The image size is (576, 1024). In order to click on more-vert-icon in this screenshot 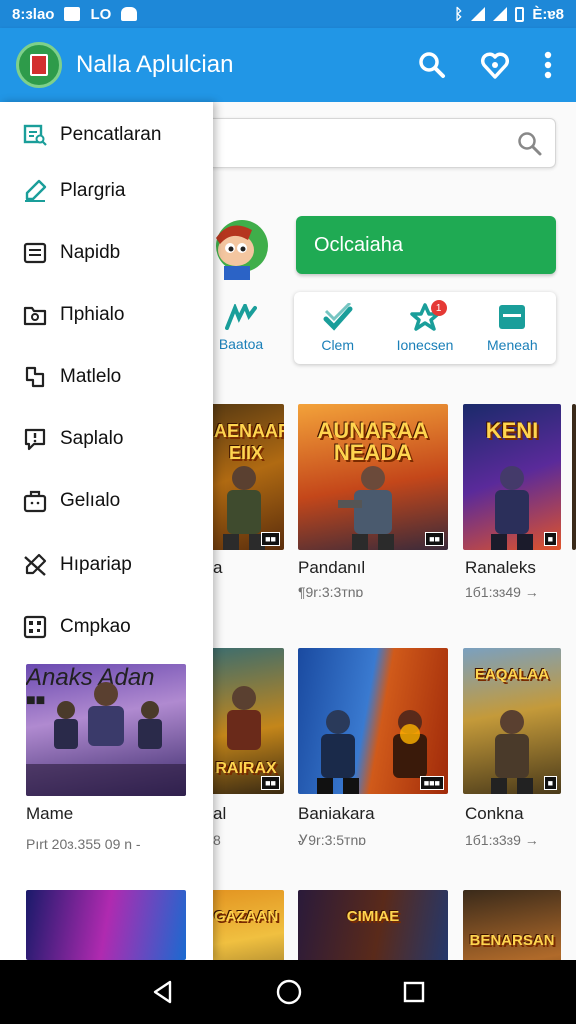, I will do `click(548, 65)`.